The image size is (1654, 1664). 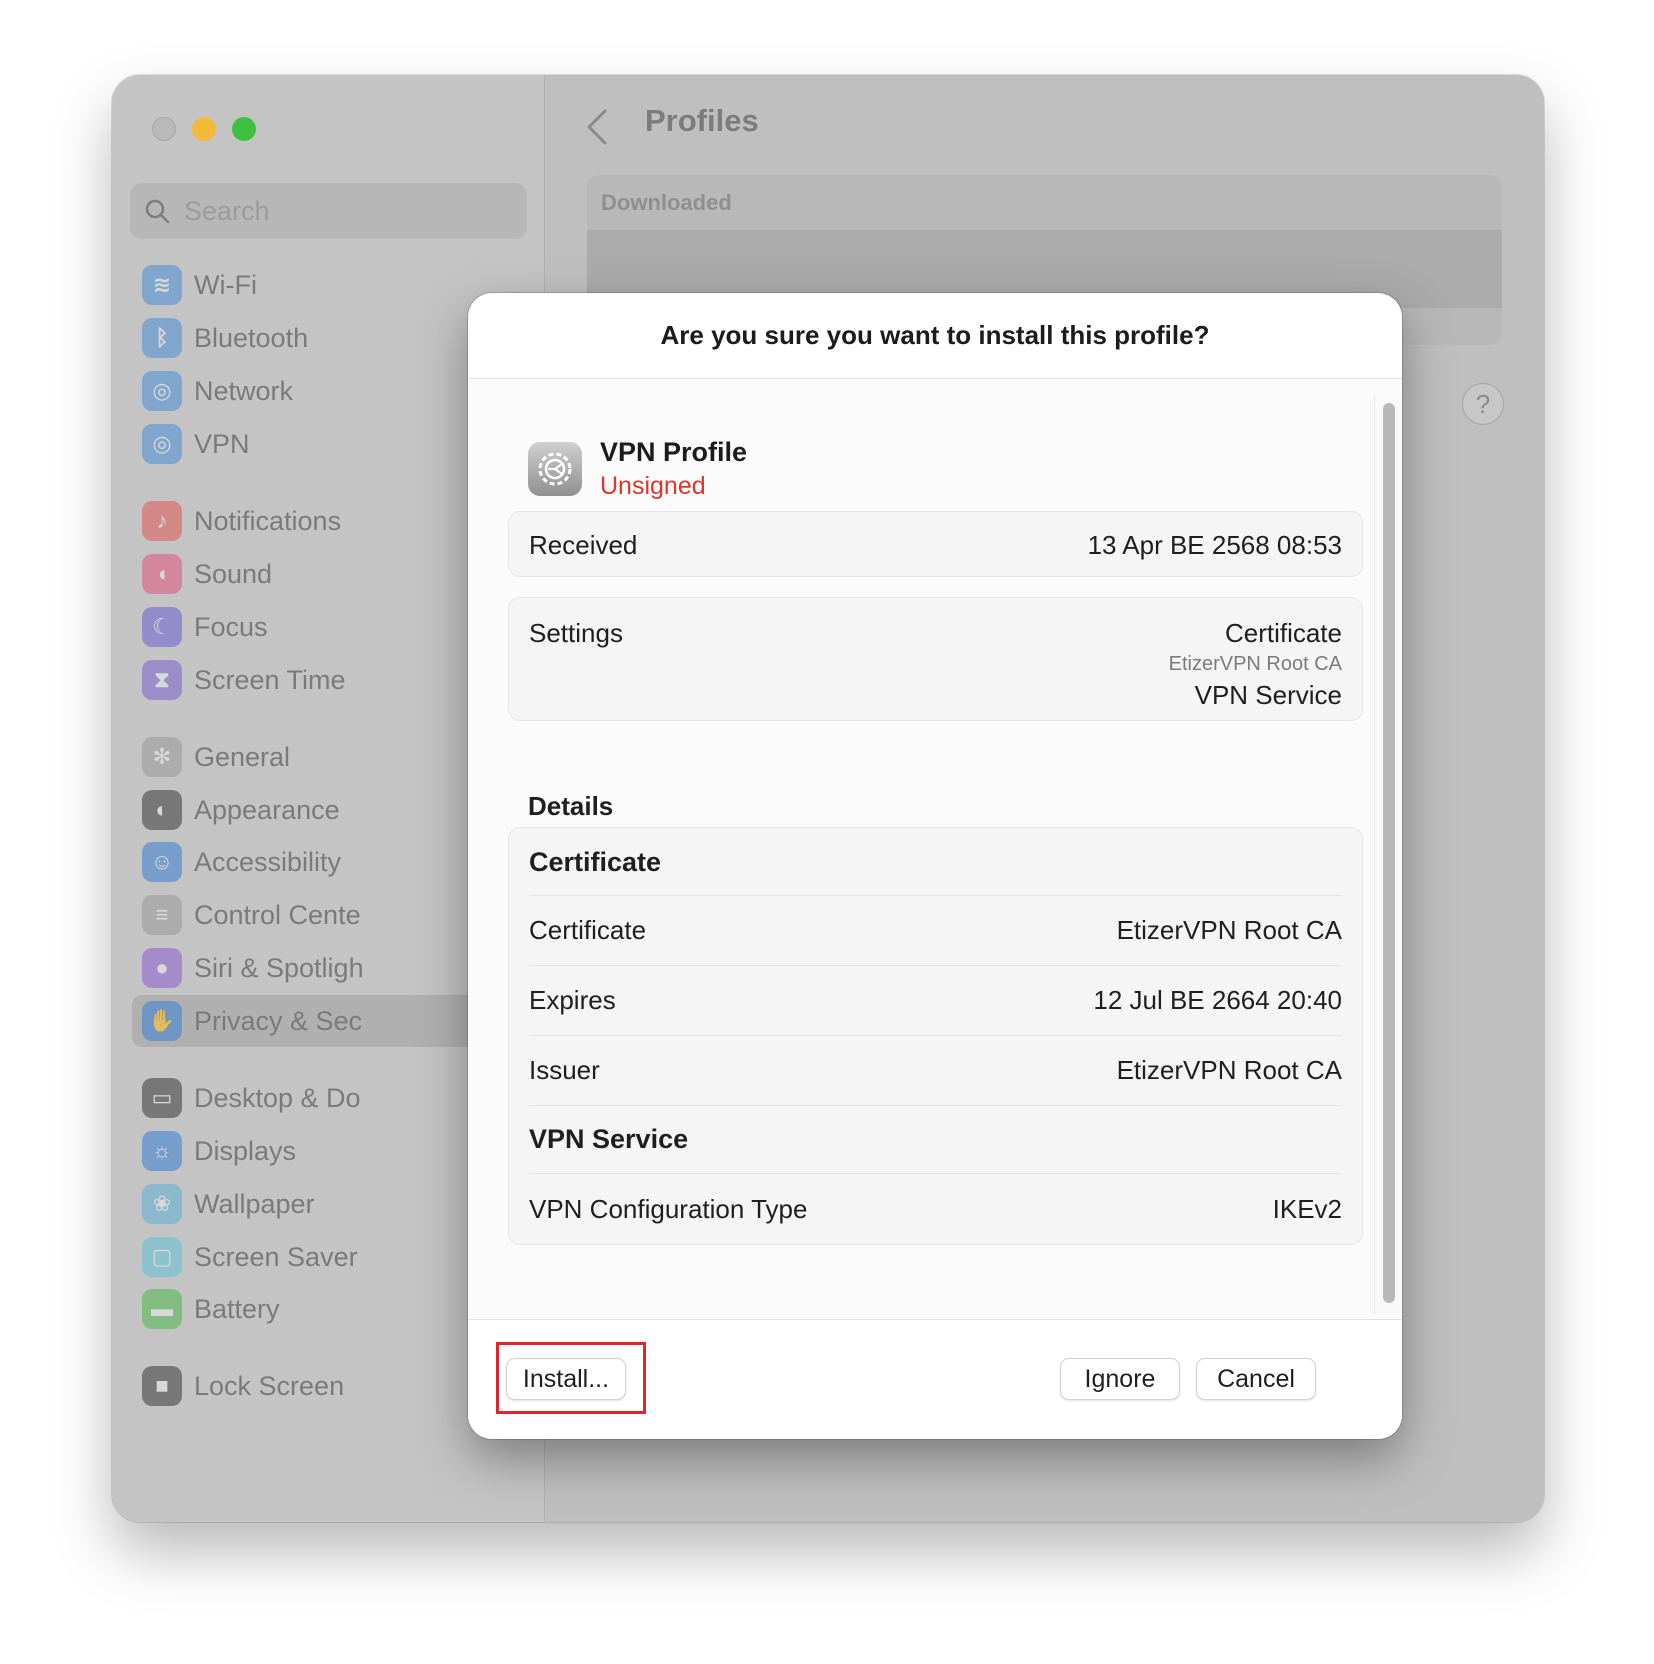 I want to click on minimize-window-button, so click(x=204, y=129).